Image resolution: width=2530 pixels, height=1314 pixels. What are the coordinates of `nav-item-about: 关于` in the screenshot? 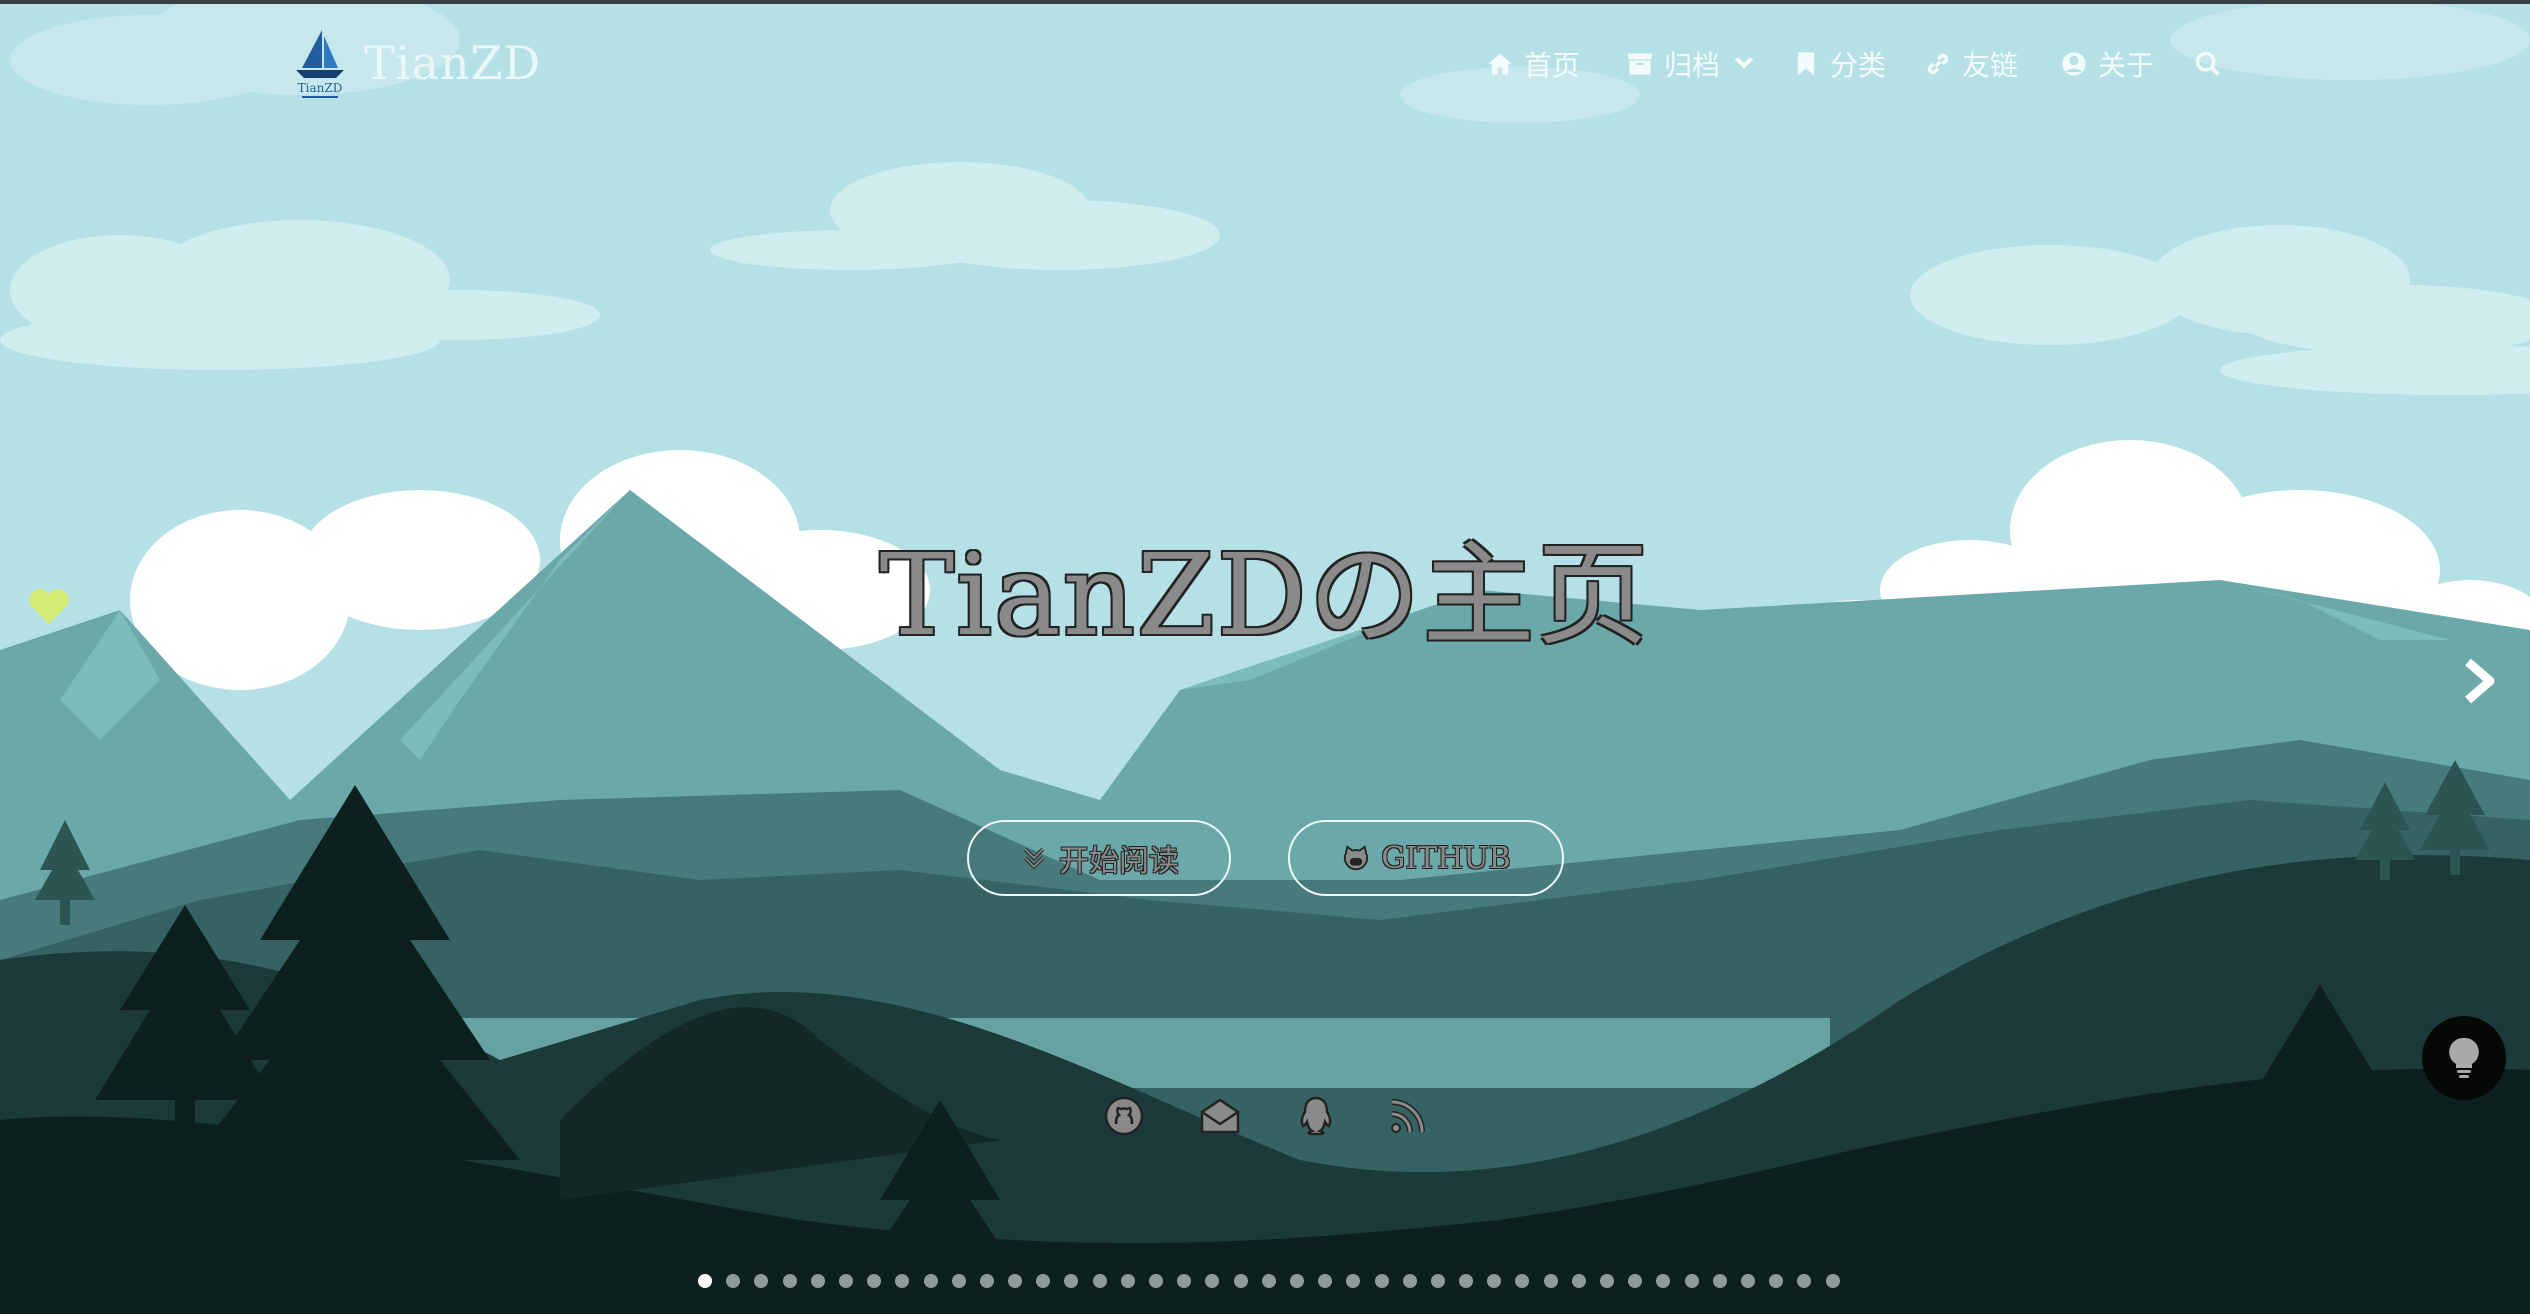 It's located at (2107, 64).